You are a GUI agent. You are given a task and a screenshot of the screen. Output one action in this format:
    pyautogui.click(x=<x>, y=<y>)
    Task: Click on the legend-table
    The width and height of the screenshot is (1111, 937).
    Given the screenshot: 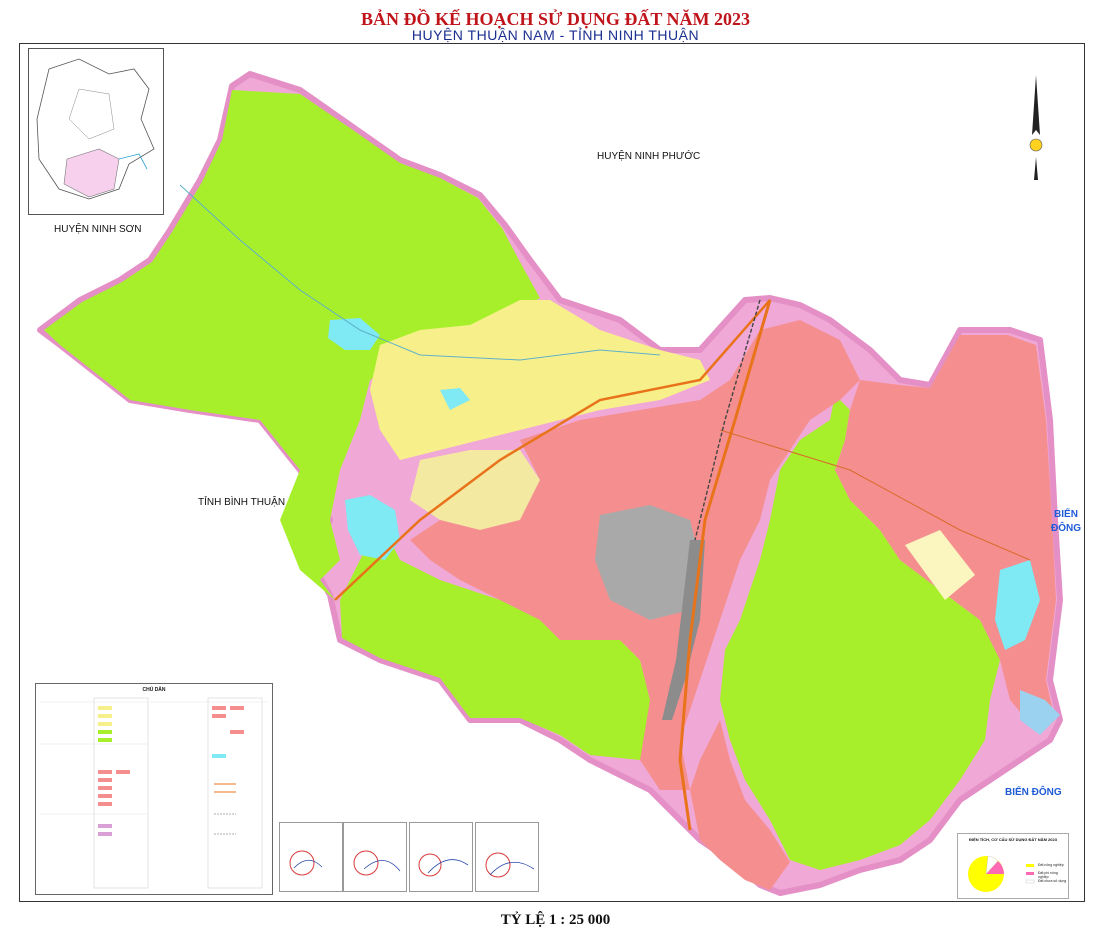 What is the action you would take?
    pyautogui.click(x=154, y=793)
    